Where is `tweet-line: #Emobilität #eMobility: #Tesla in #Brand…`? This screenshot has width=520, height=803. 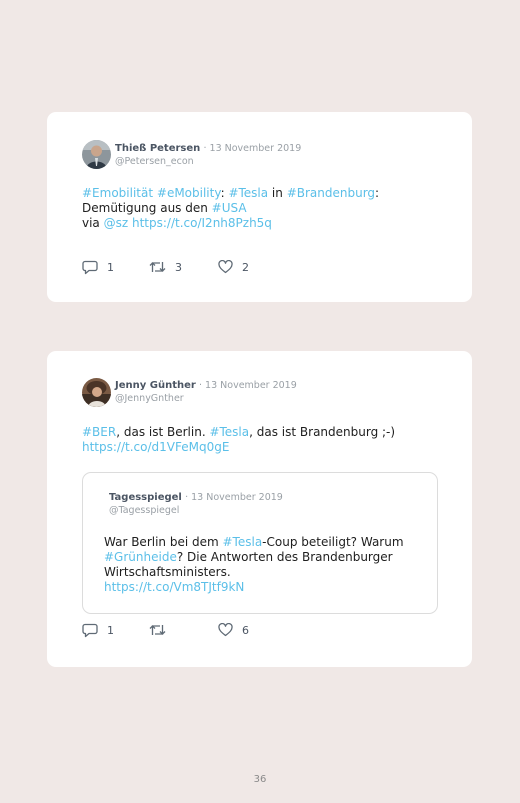
tweet-line: #Emobilität #eMobility: #Tesla in #Brand… is located at coordinates (230, 193).